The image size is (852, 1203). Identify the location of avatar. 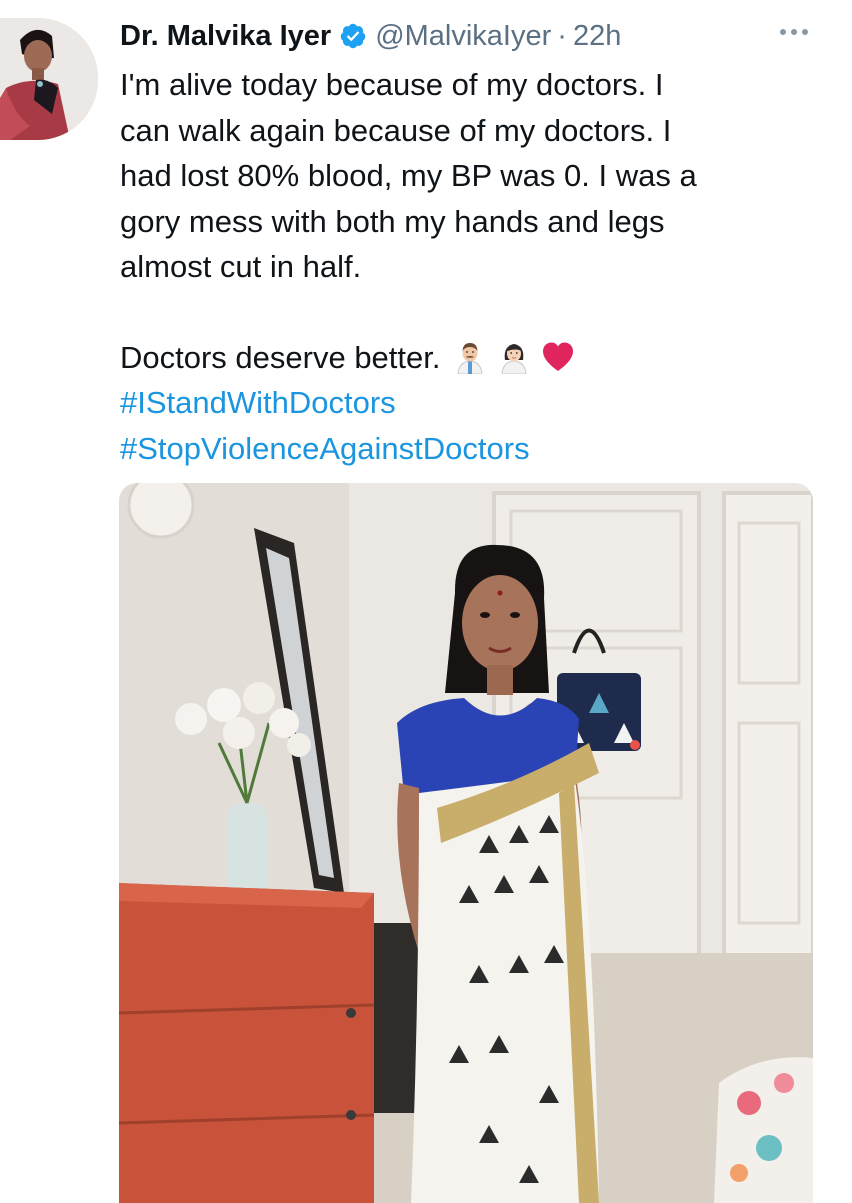
(49, 79).